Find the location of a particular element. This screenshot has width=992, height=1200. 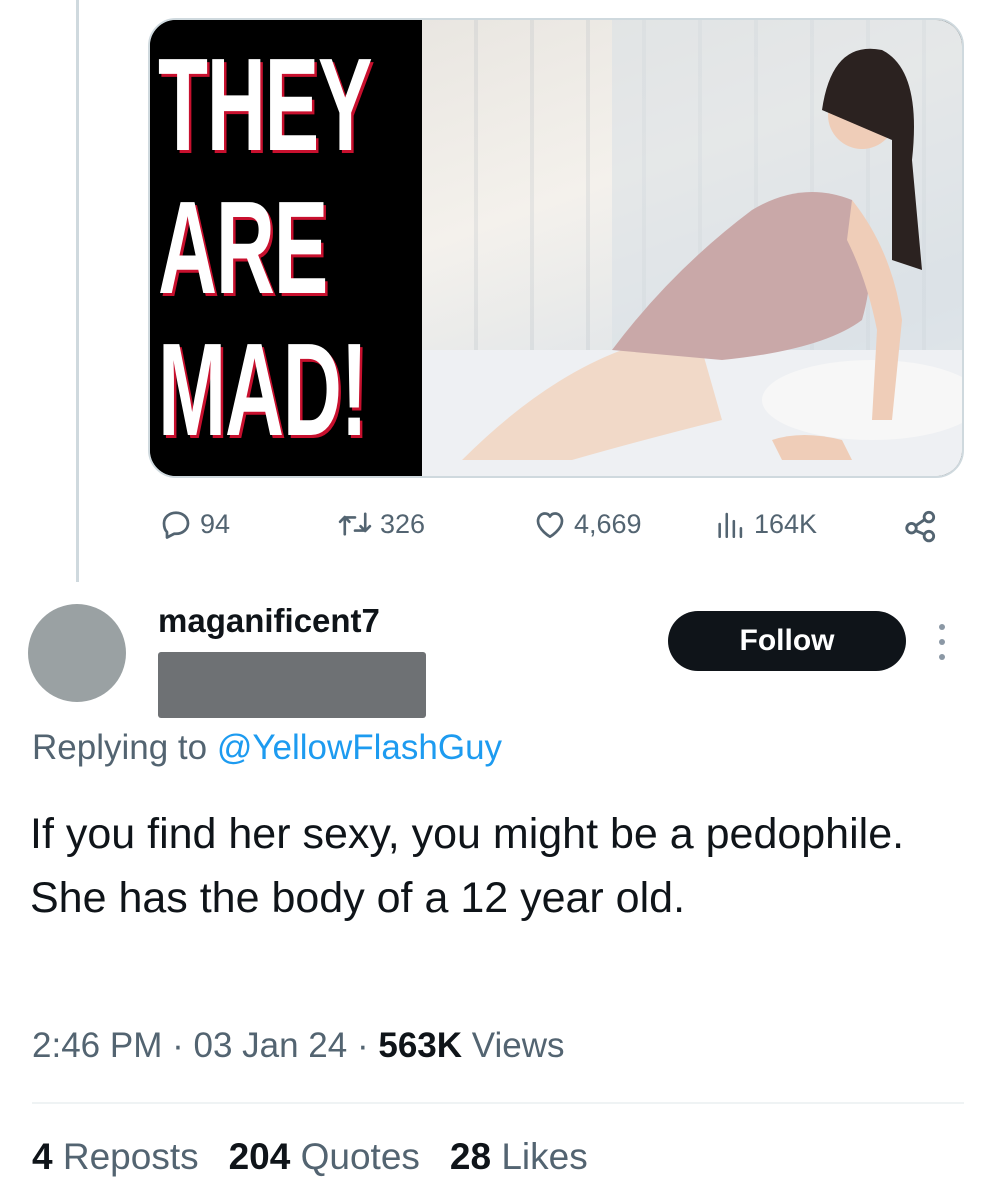

media-word-3: MAD! is located at coordinates (263, 390).